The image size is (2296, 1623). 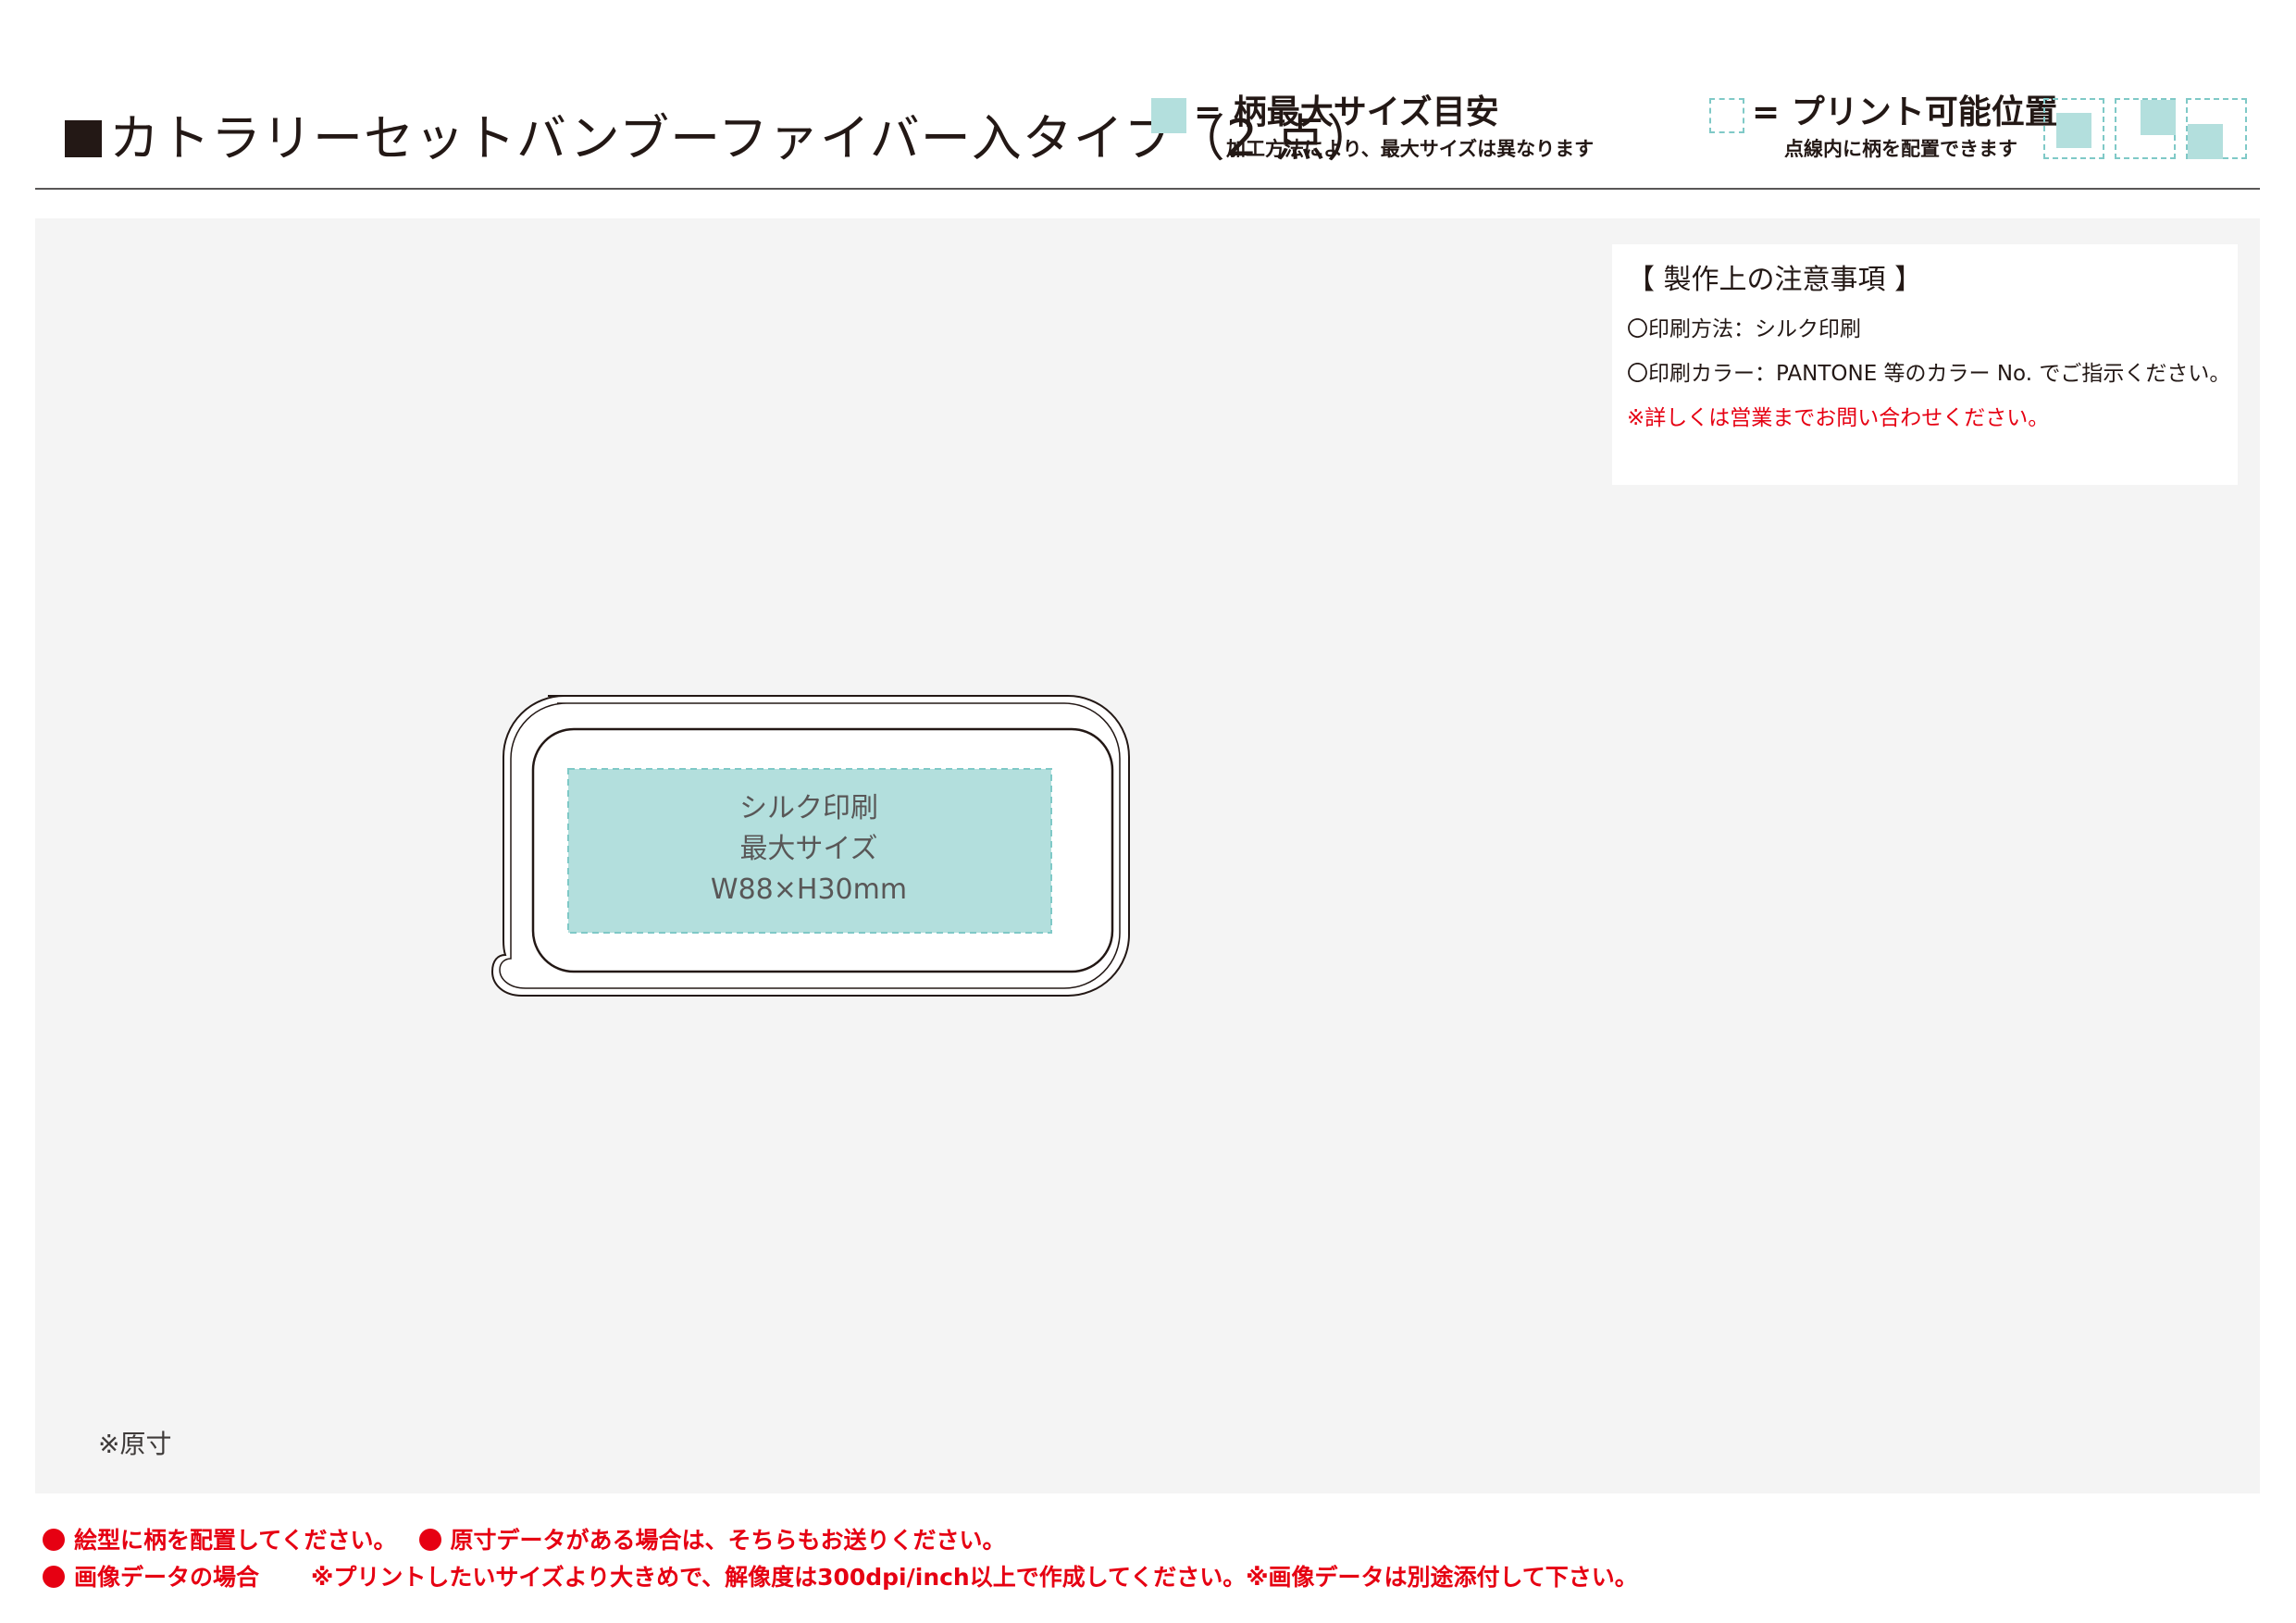 I want to click on print-area-label: シルク印刷 最大サイズ W88×H30mm, so click(x=809, y=849).